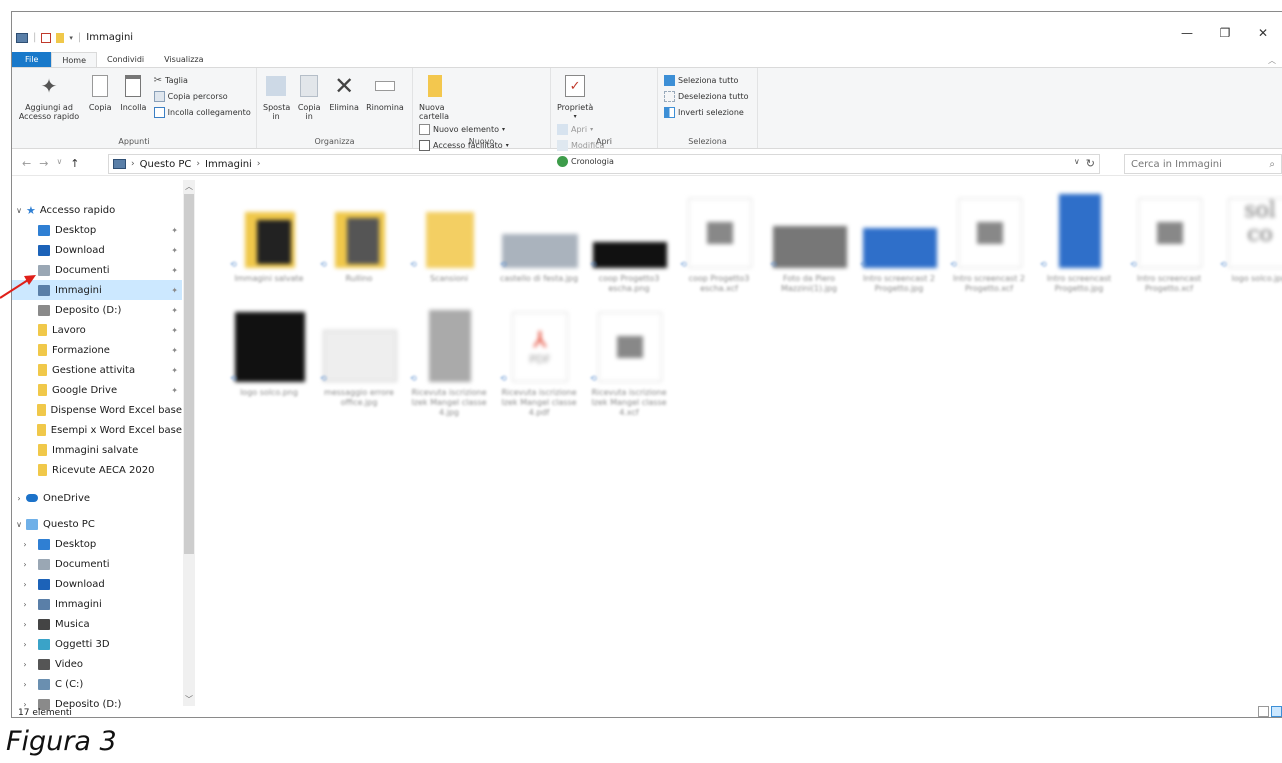 Image resolution: width=1282 pixels, height=763 pixels. Describe the element at coordinates (269, 246) in the screenshot. I see `file-item: ⟲ Immagini salvate` at that location.